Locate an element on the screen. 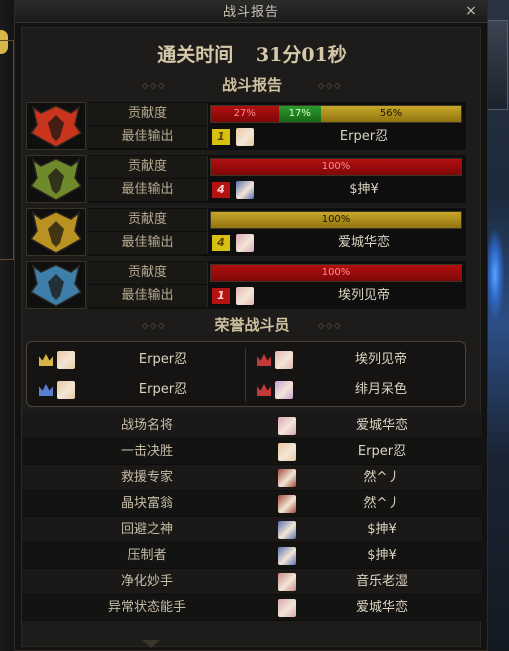 This screenshot has width=509, height=651. best-output-player: 1 埃列见帝 is located at coordinates (336, 296).